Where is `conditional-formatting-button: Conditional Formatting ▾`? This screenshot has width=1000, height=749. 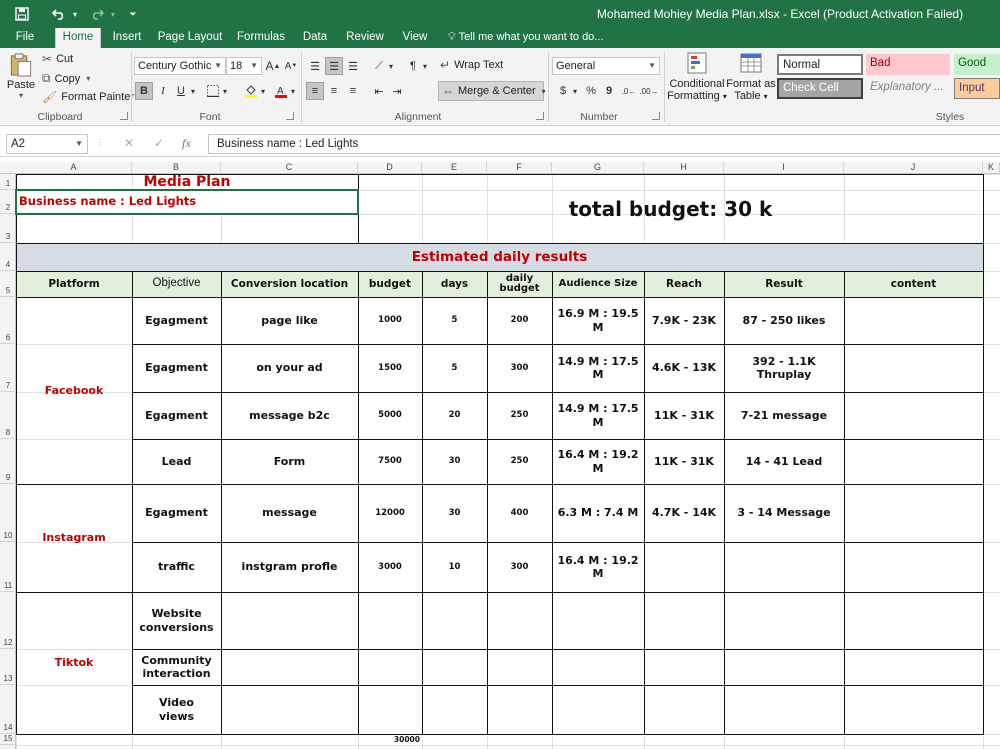 conditional-formatting-button: Conditional Formatting ▾ is located at coordinates (697, 77).